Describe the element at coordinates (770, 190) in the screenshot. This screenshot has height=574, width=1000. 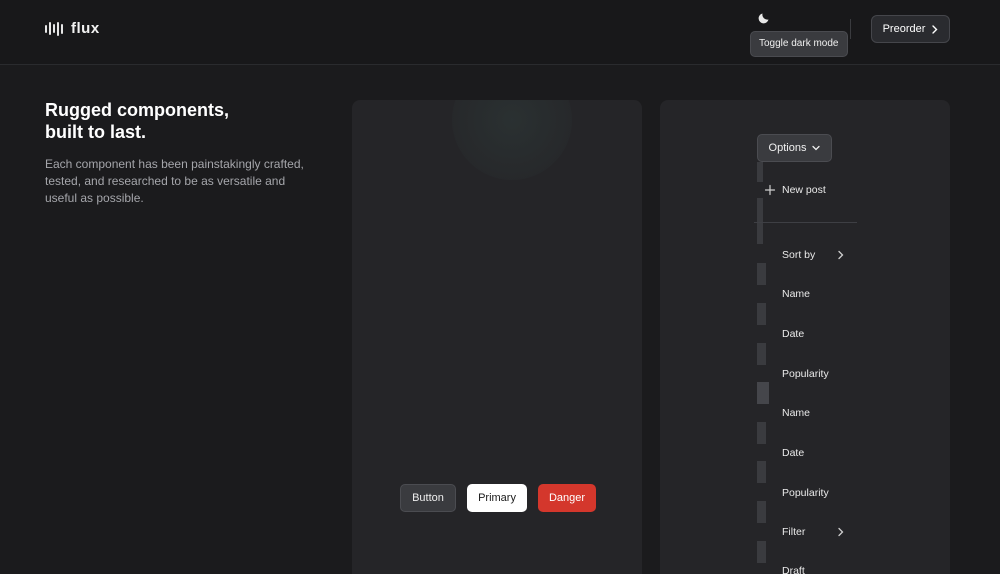
I see `plus-icon` at that location.